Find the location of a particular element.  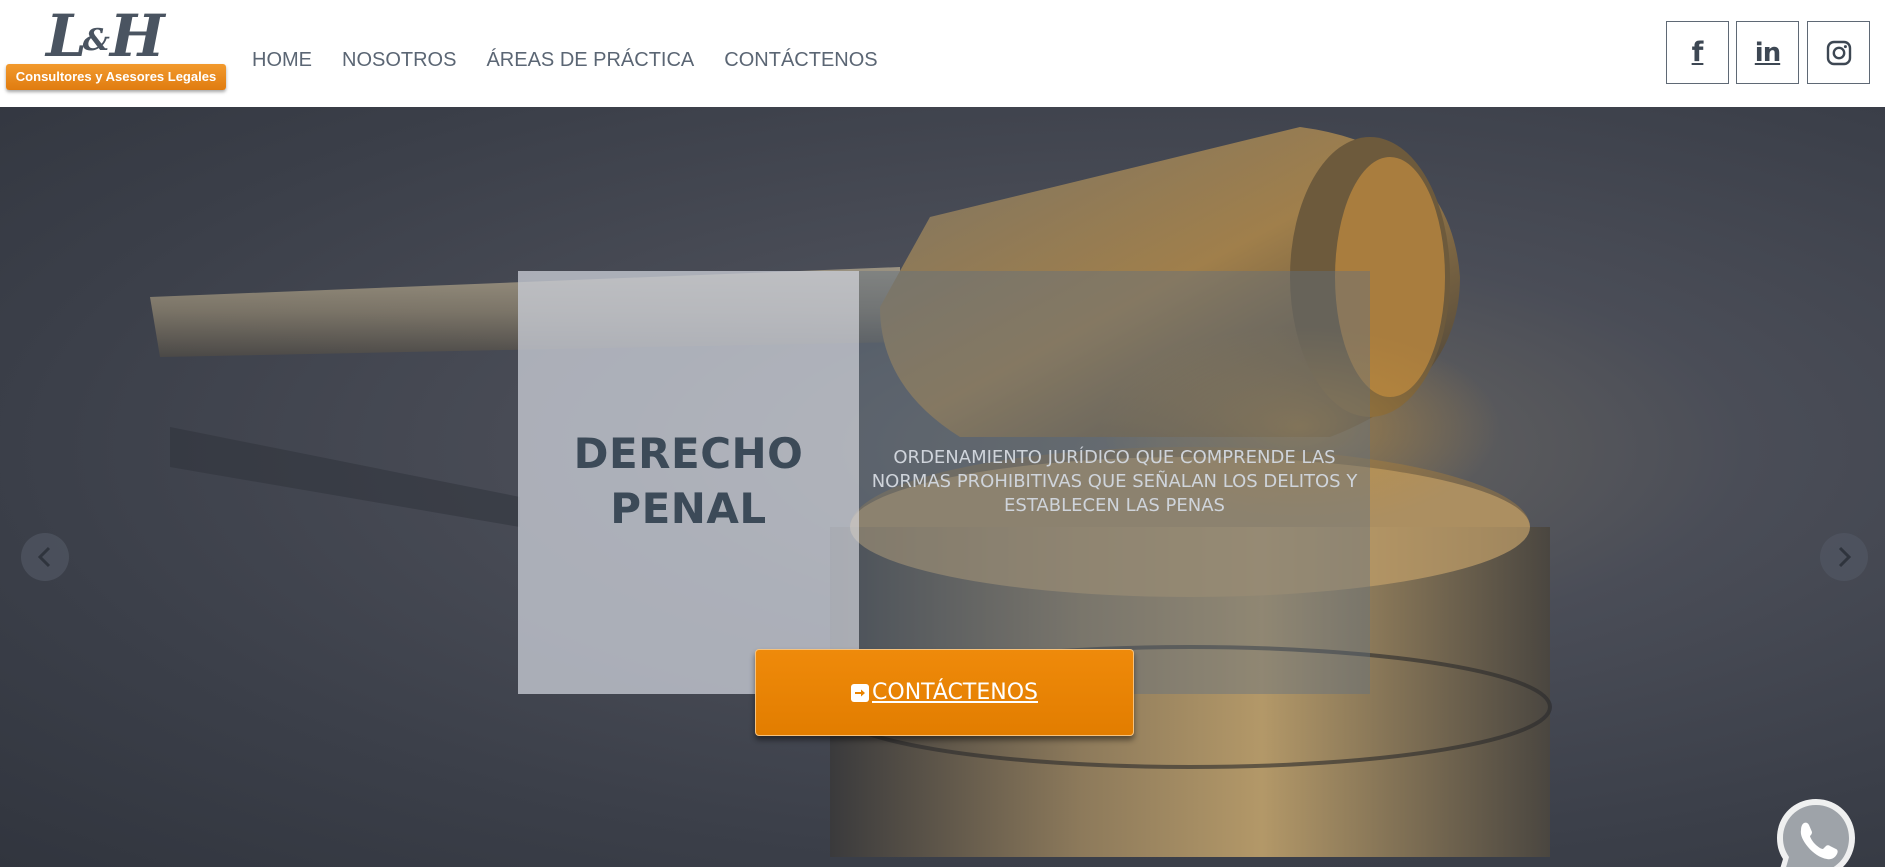

facebook-icon: f is located at coordinates (1697, 52).